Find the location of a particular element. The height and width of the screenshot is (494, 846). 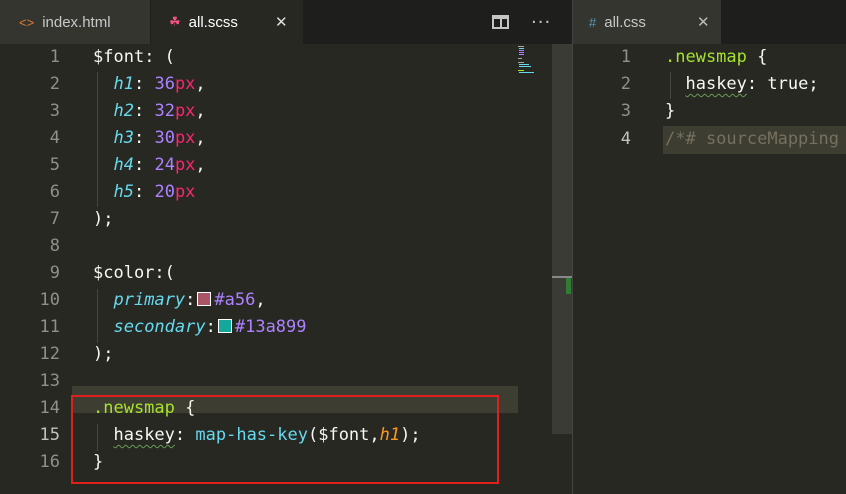

vertical-scrollbar is located at coordinates (562, 239).